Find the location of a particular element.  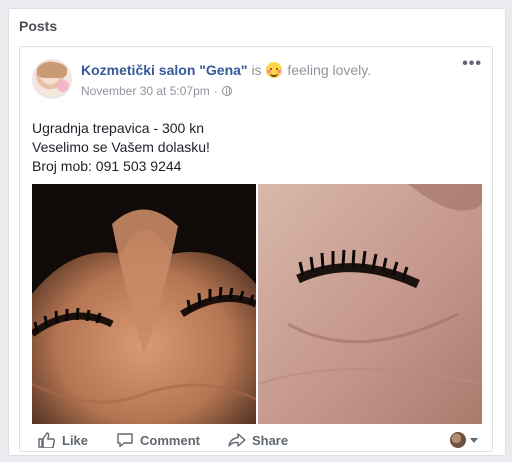

thumbs-up-icon is located at coordinates (47, 440).